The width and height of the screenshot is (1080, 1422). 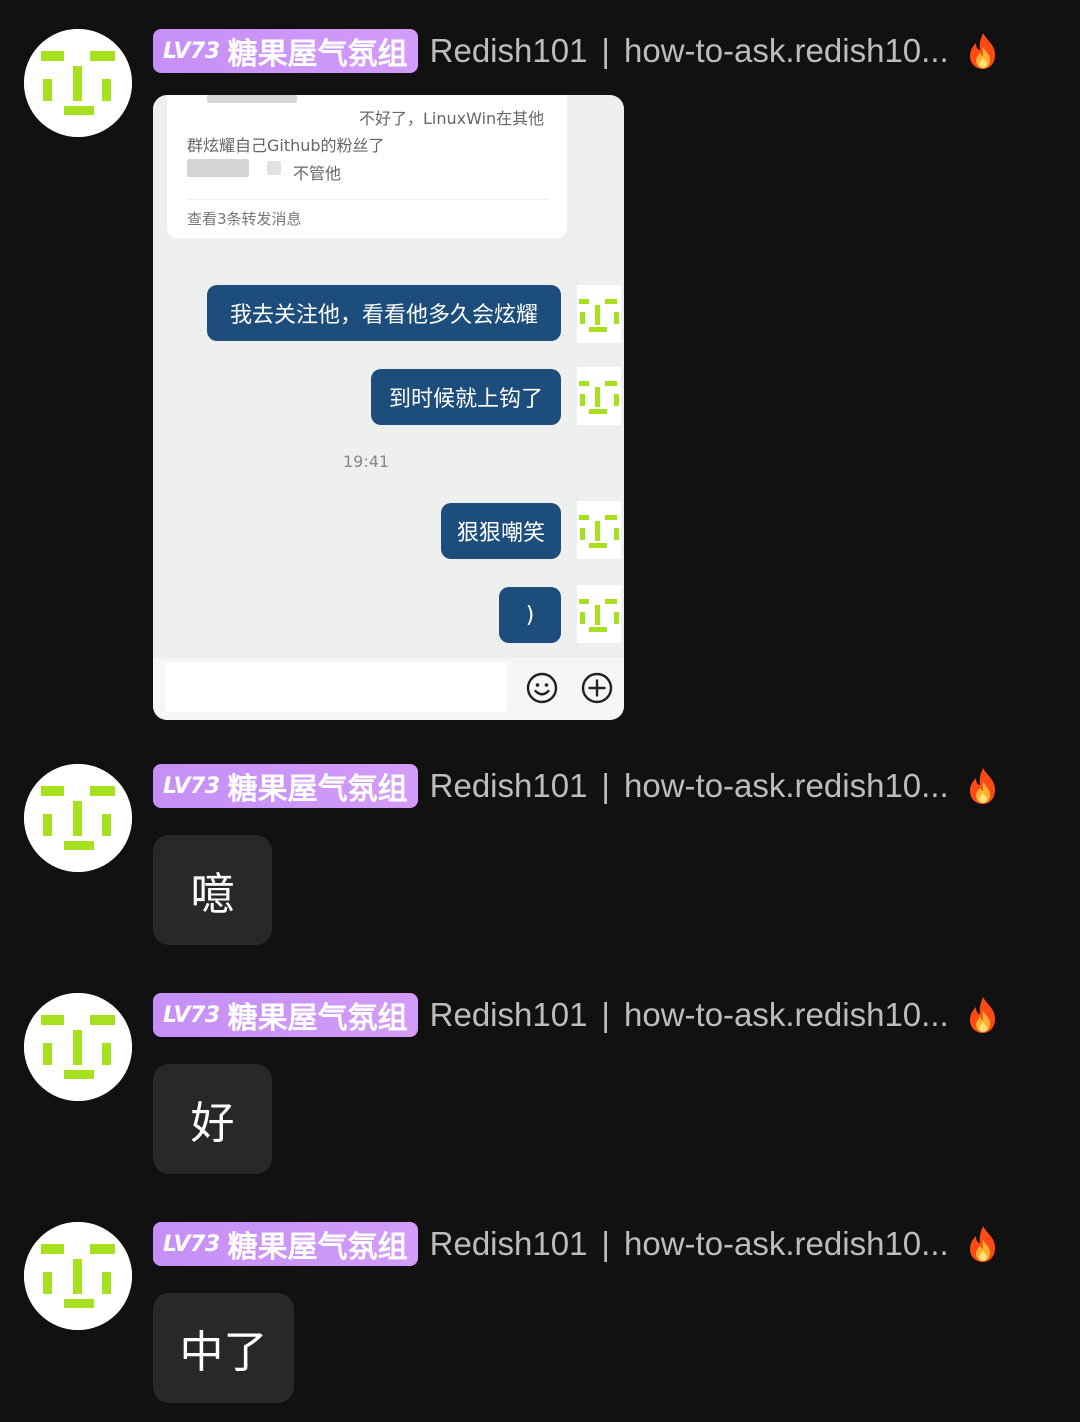 I want to click on divider, so click(x=368, y=199).